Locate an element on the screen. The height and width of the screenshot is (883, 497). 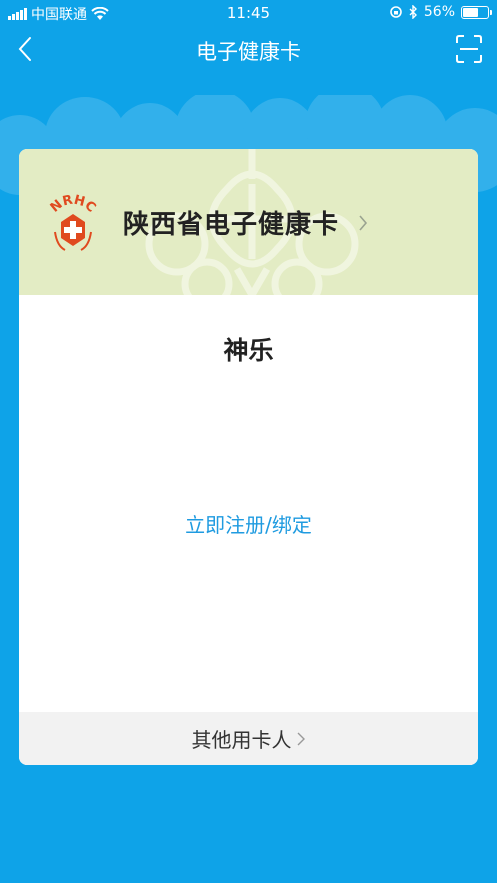
nav-bar: 电子健康卡 is located at coordinates (248, 49).